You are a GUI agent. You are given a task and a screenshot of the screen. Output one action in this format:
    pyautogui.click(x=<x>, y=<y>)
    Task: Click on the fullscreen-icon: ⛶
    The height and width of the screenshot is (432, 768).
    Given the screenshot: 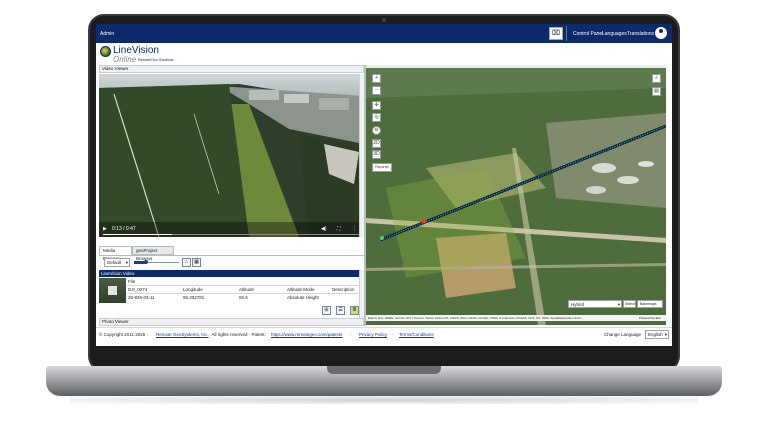 What is the action you would take?
    pyautogui.click(x=339, y=229)
    